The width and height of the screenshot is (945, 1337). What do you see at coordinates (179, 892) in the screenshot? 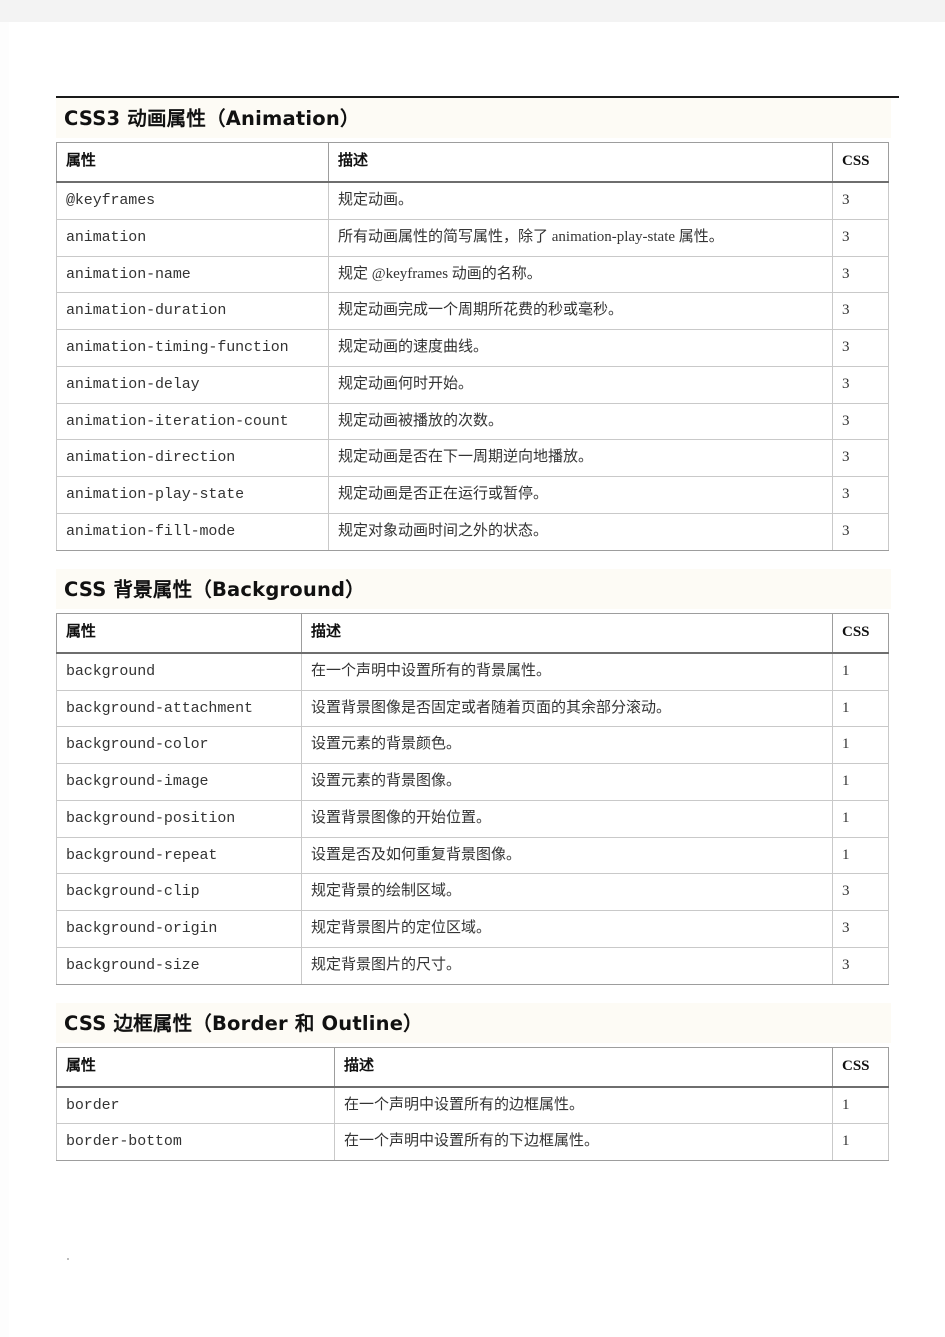
I see `cell-property: background-clip` at bounding box center [179, 892].